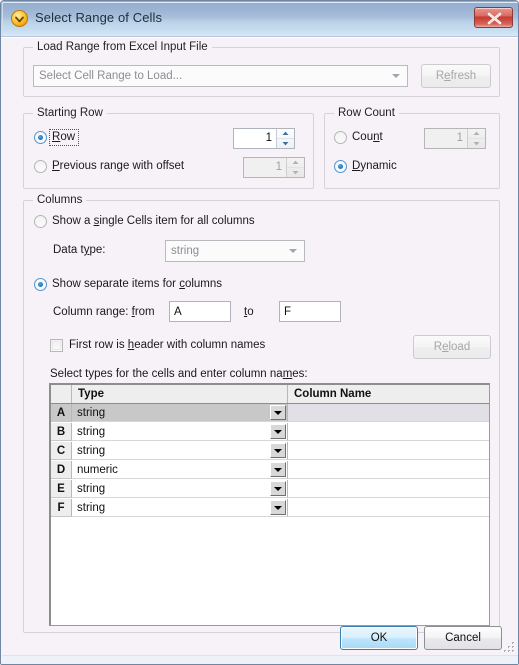 This screenshot has height=665, width=519. I want to click on column-from-input, so click(200, 311).